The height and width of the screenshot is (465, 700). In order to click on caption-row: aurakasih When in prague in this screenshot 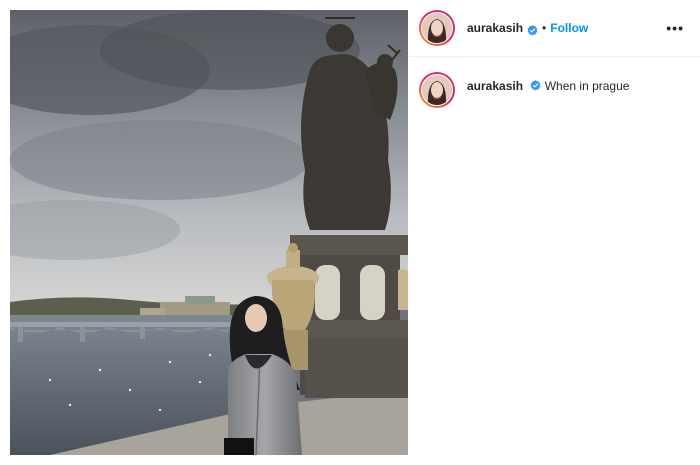, I will do `click(554, 90)`.